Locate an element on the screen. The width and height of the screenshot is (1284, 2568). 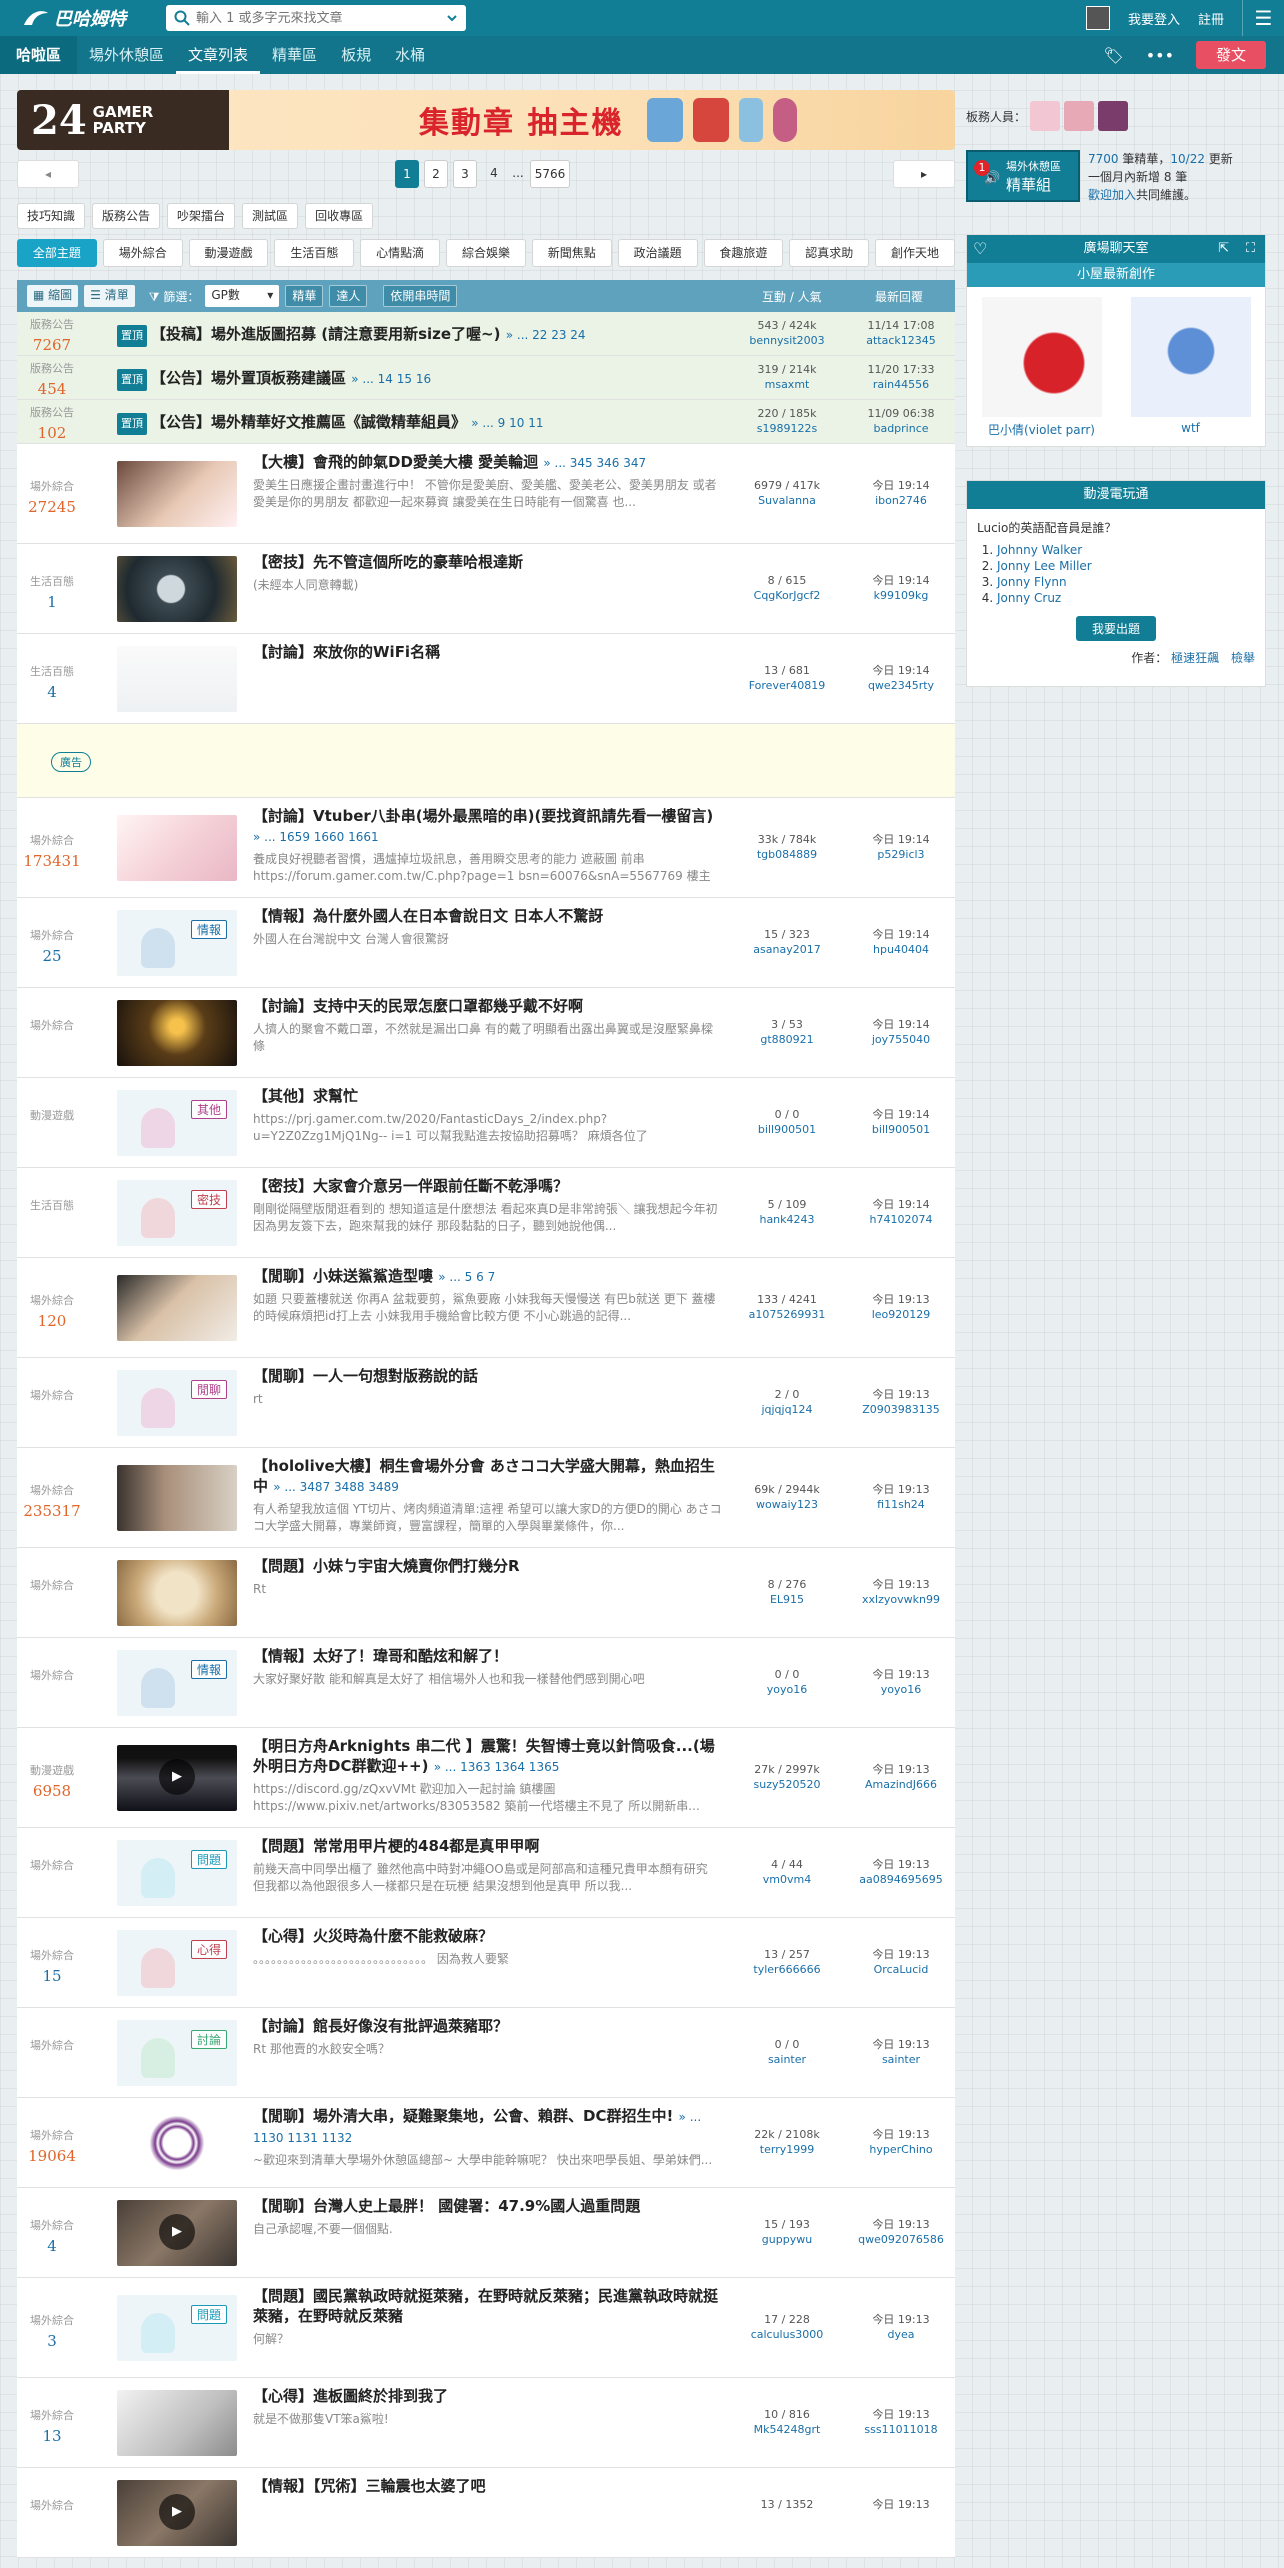
expand-icon: ⛶ is located at coordinates (1250, 249).